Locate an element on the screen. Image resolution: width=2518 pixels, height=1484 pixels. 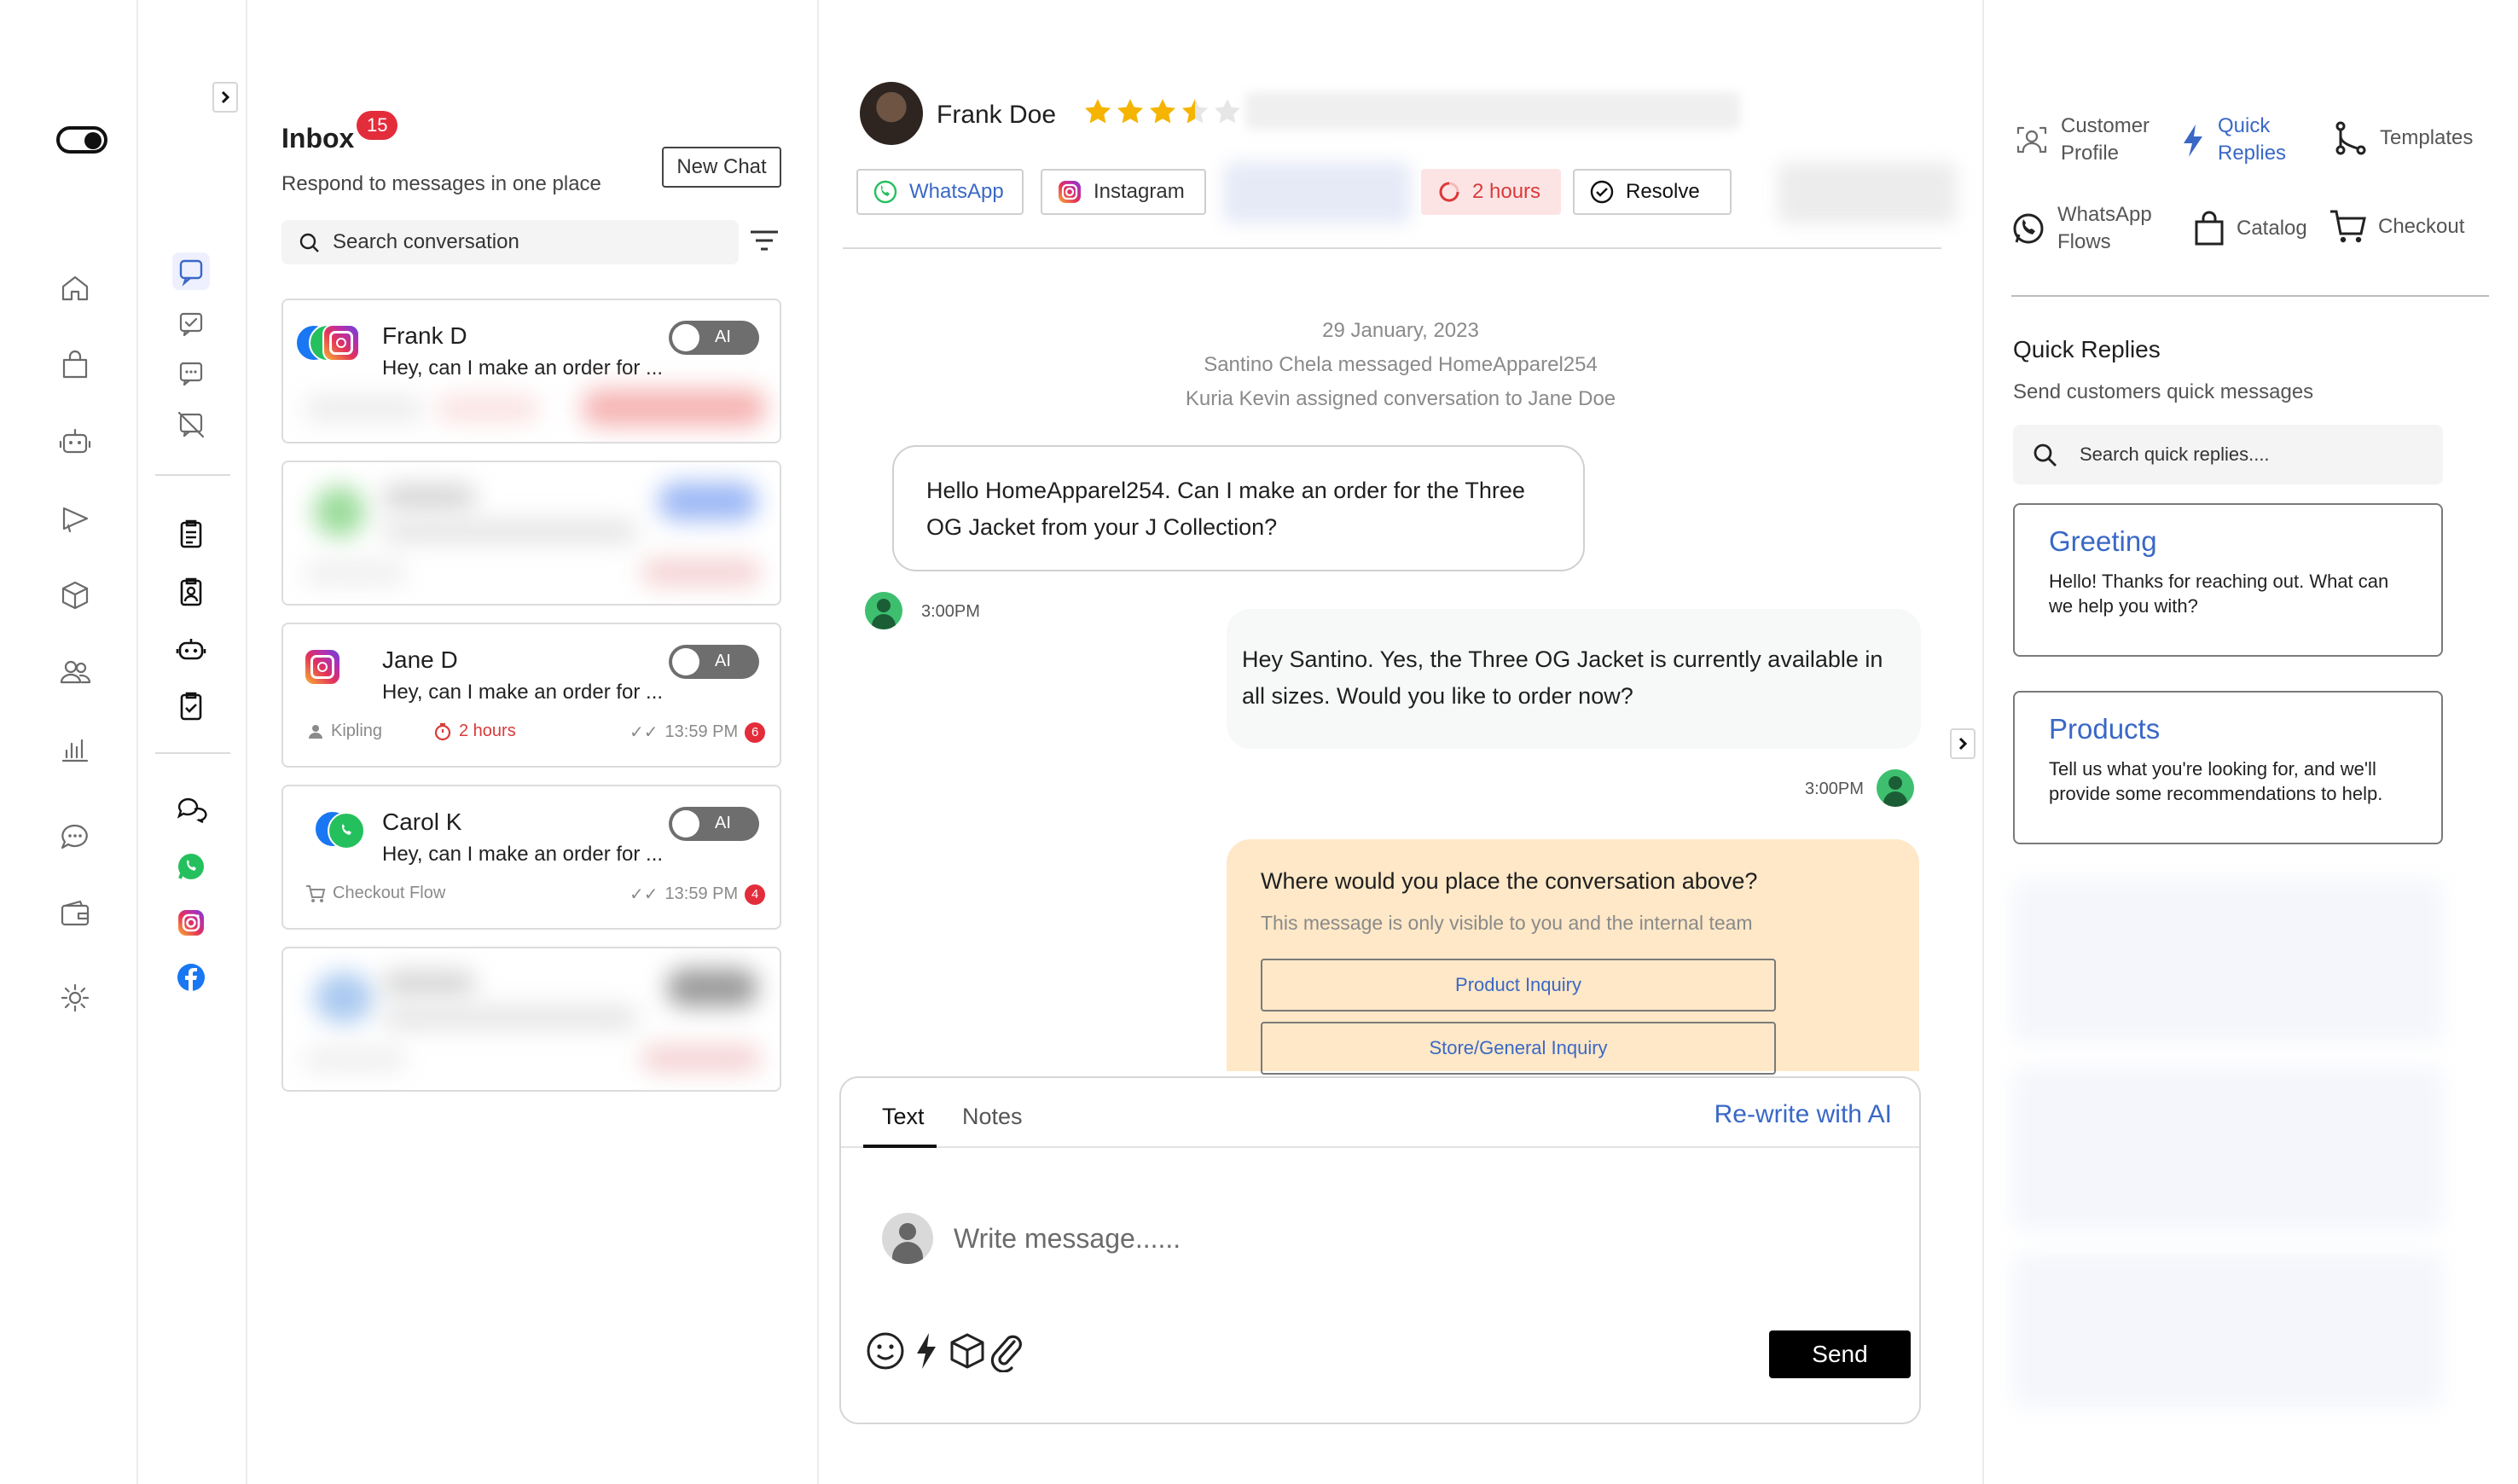
conversation-date: 29 January, 2023 is located at coordinates (1400, 330).